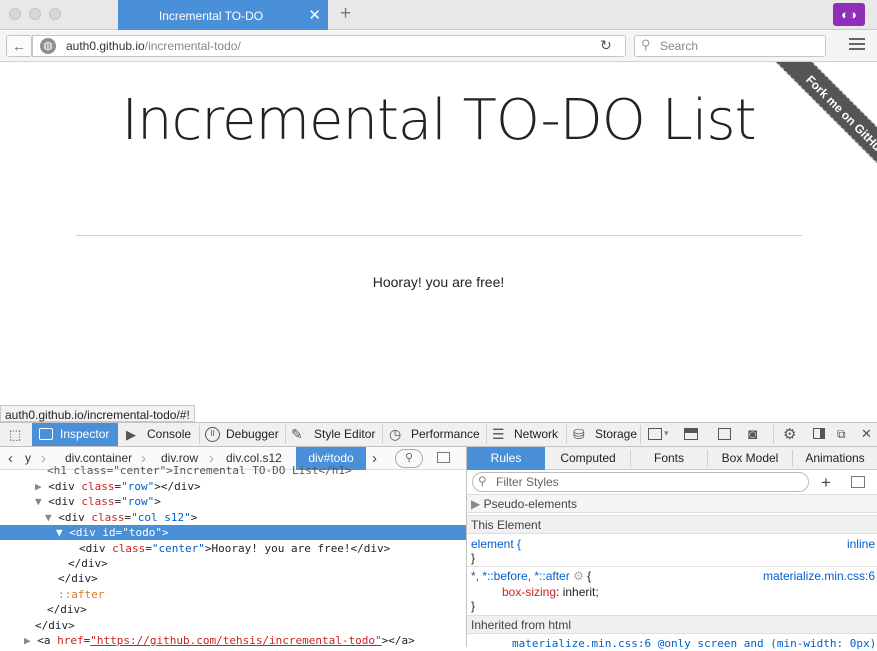 Image resolution: width=877 pixels, height=651 pixels. Describe the element at coordinates (345, 434) in the screenshot. I see `tab-style-editor-label: Style Editor` at that location.